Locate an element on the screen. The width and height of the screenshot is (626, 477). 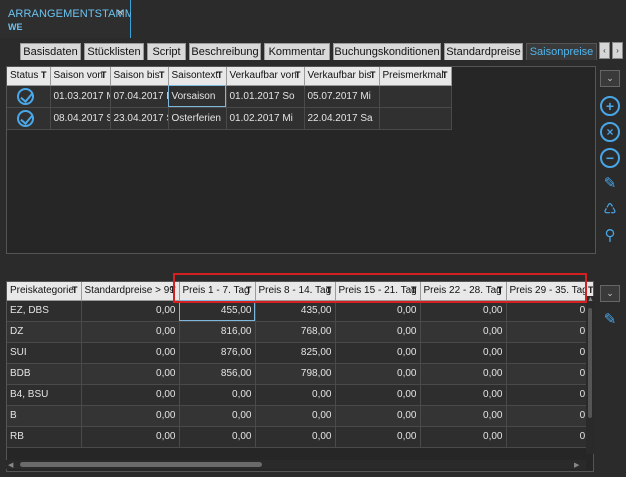
col-preis-8-14: Preis 8 - 14. Tag T is located at coordinates (295, 291).